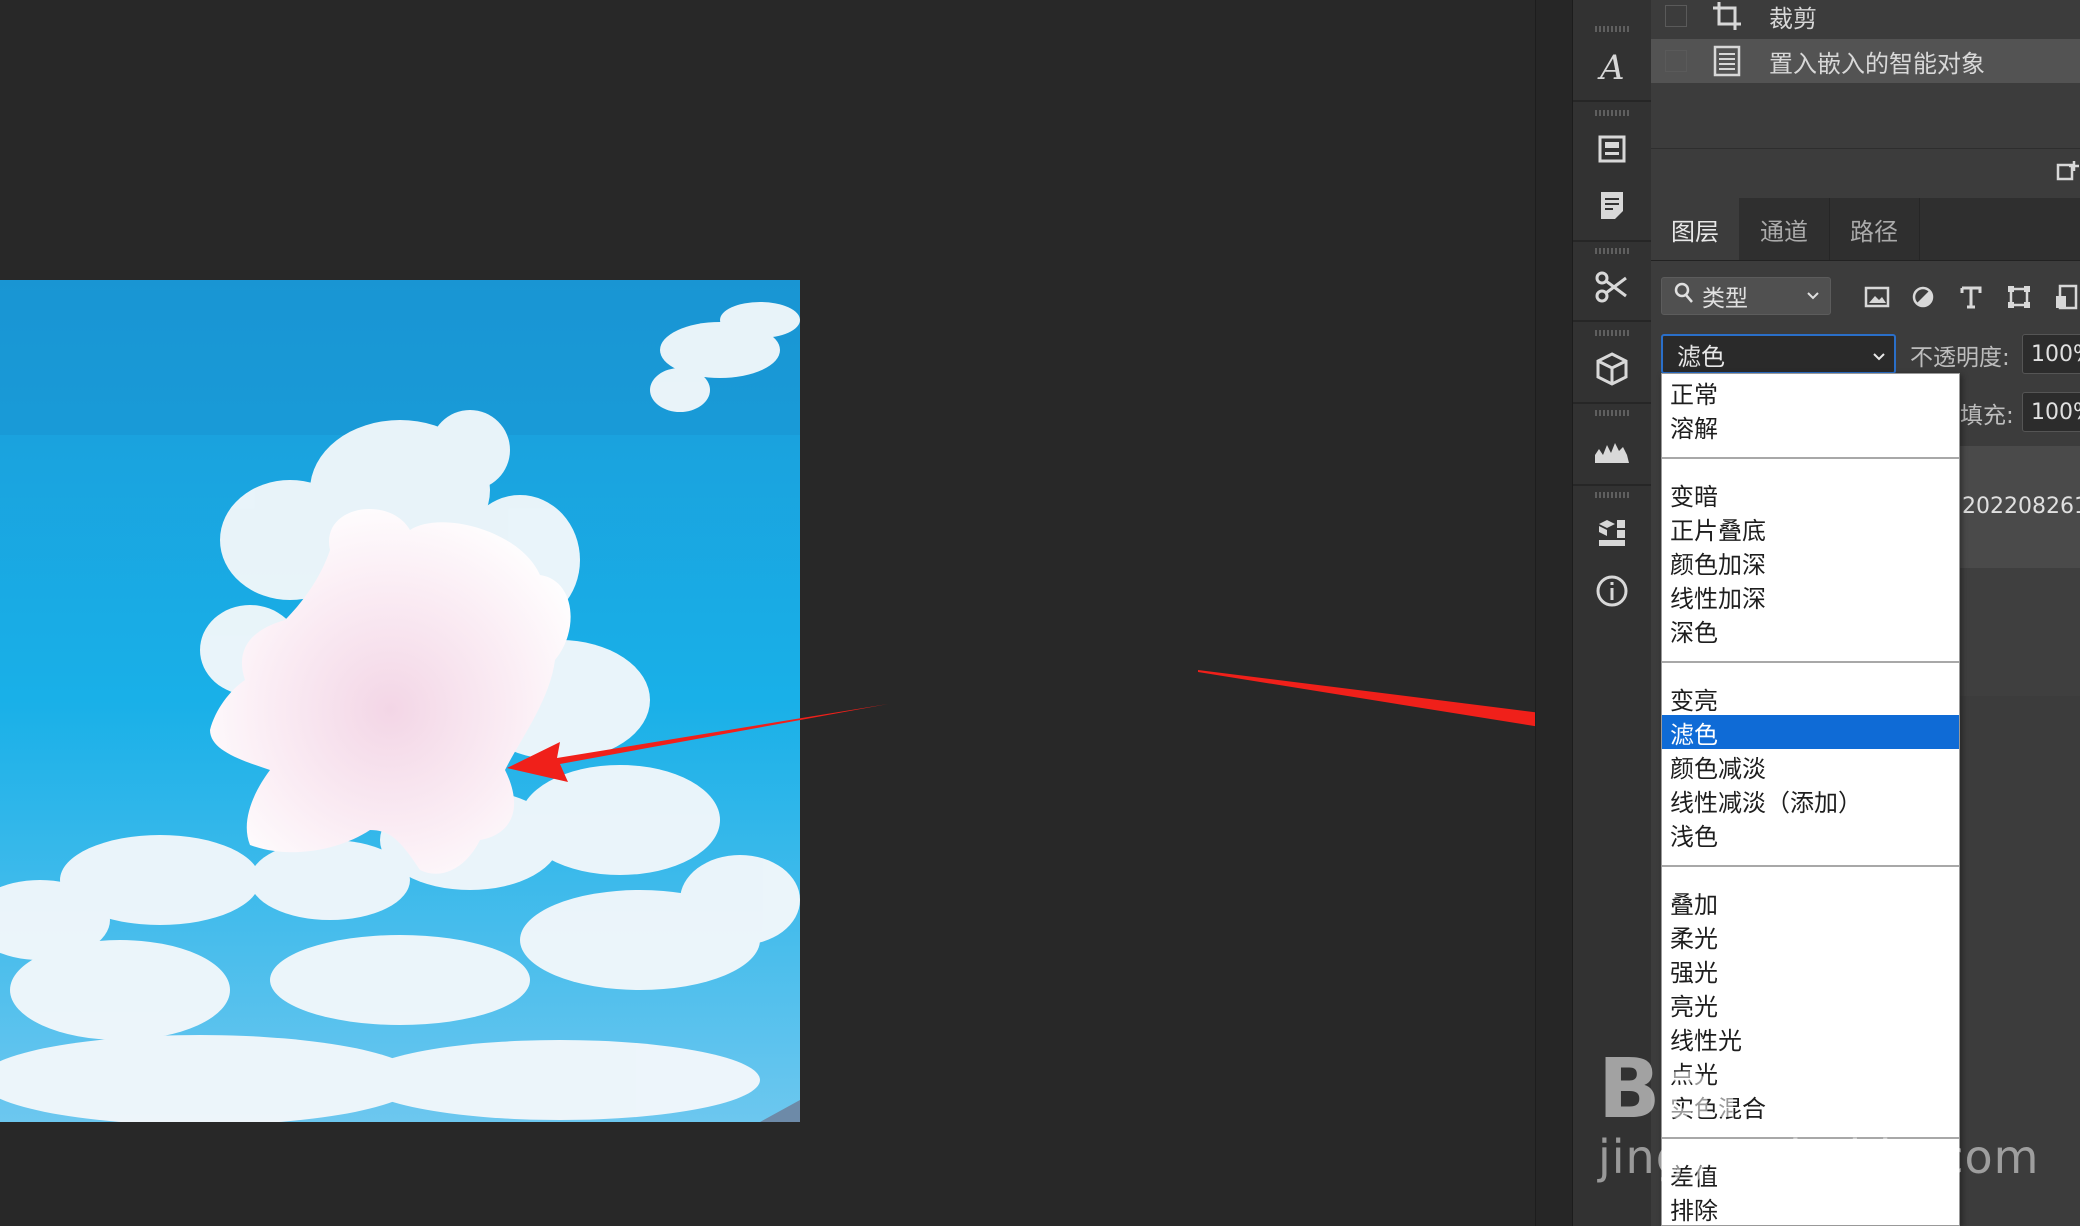 The image size is (2080, 1226). What do you see at coordinates (1810, 392) in the screenshot?
I see `blend-option-normal: 正常` at bounding box center [1810, 392].